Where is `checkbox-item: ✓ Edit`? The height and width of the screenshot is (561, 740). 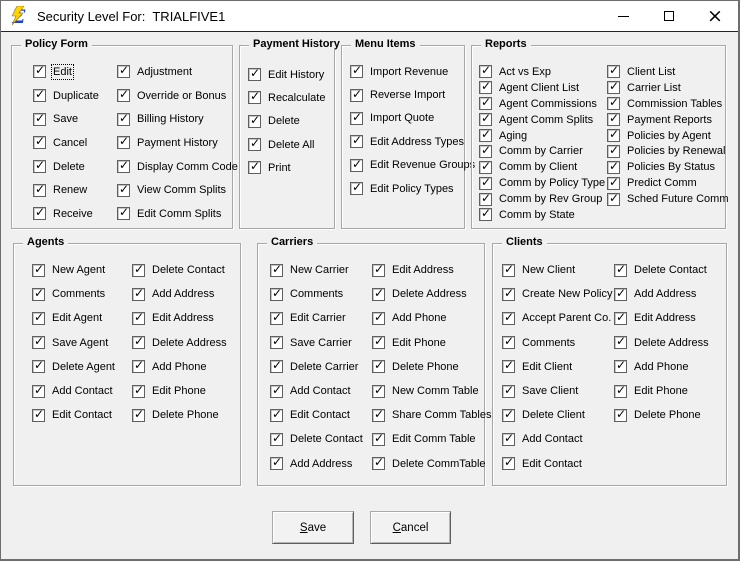
checkbox-item: ✓ Edit is located at coordinates (66, 72).